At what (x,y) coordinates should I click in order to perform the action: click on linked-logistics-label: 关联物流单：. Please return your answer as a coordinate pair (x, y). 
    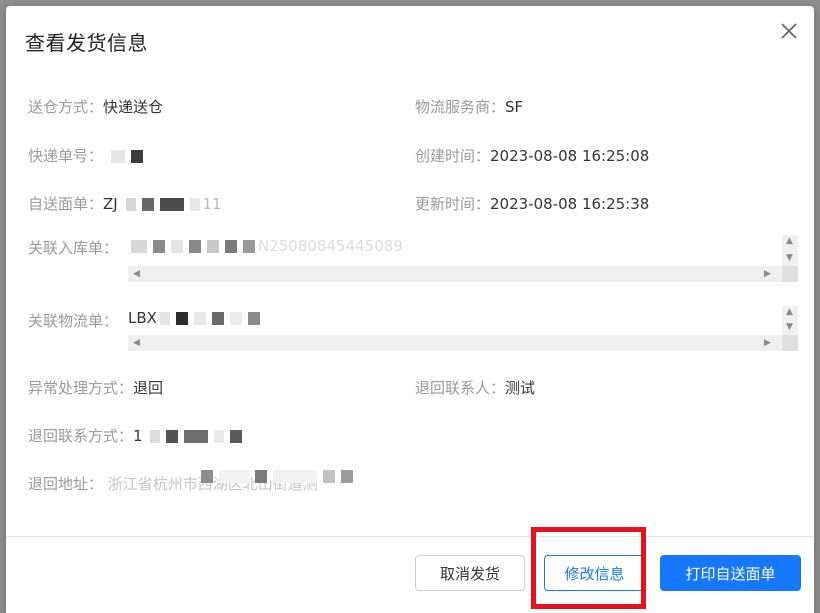
    Looking at the image, I should click on (73, 321).